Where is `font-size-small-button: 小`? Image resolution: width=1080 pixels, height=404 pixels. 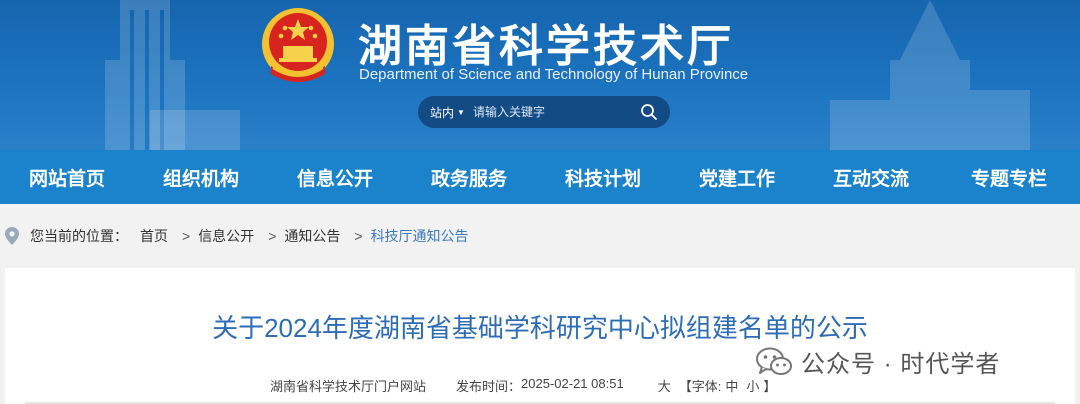
font-size-small-button: 小 is located at coordinates (752, 385).